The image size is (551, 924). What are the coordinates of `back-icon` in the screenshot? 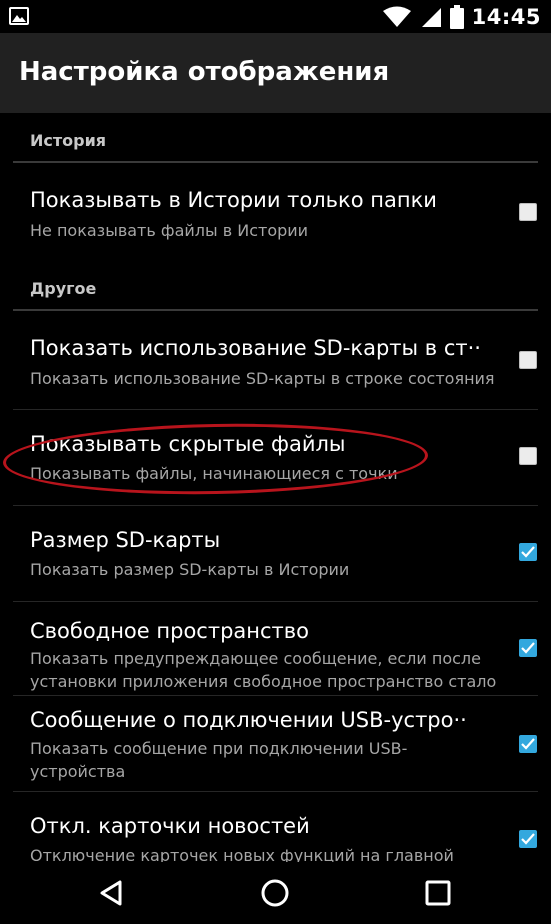 It's located at (111, 893).